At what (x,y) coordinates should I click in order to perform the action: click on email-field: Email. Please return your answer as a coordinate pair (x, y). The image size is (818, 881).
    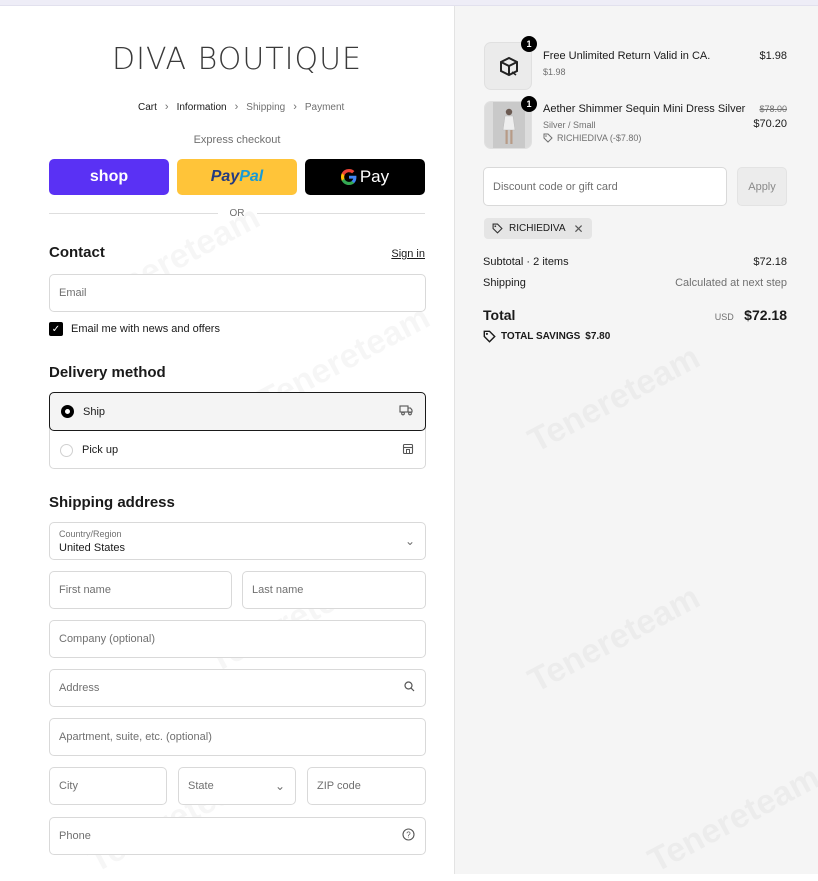
    Looking at the image, I should click on (237, 293).